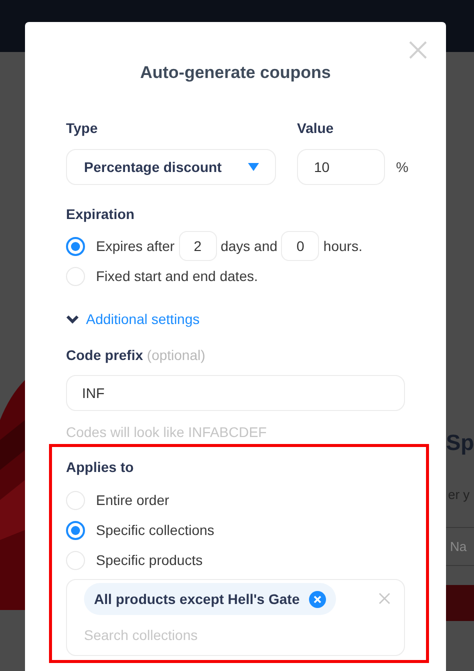  I want to click on radio-label: Fixed start and end dates., so click(177, 276).